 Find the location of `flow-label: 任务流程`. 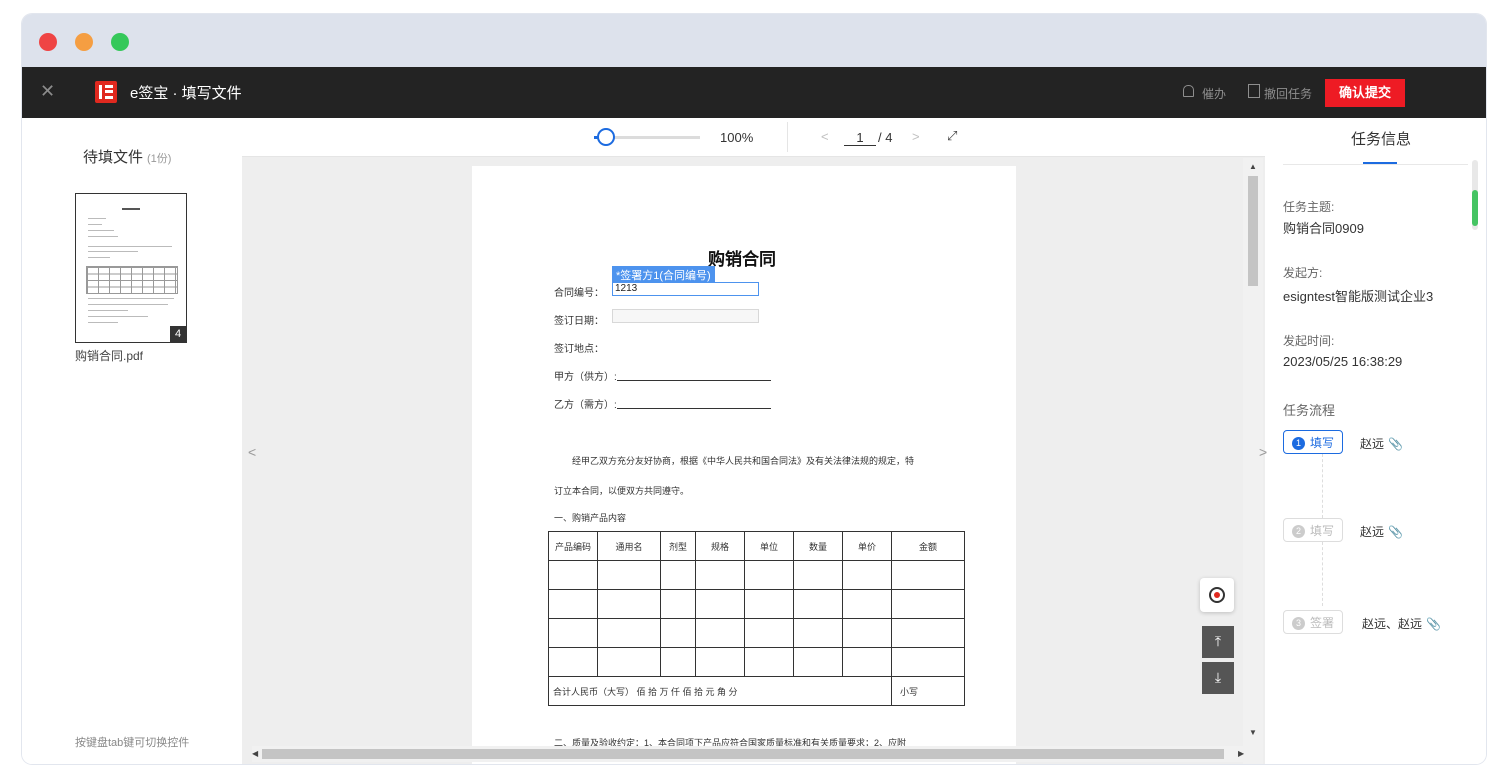

flow-label: 任务流程 is located at coordinates (1309, 410).